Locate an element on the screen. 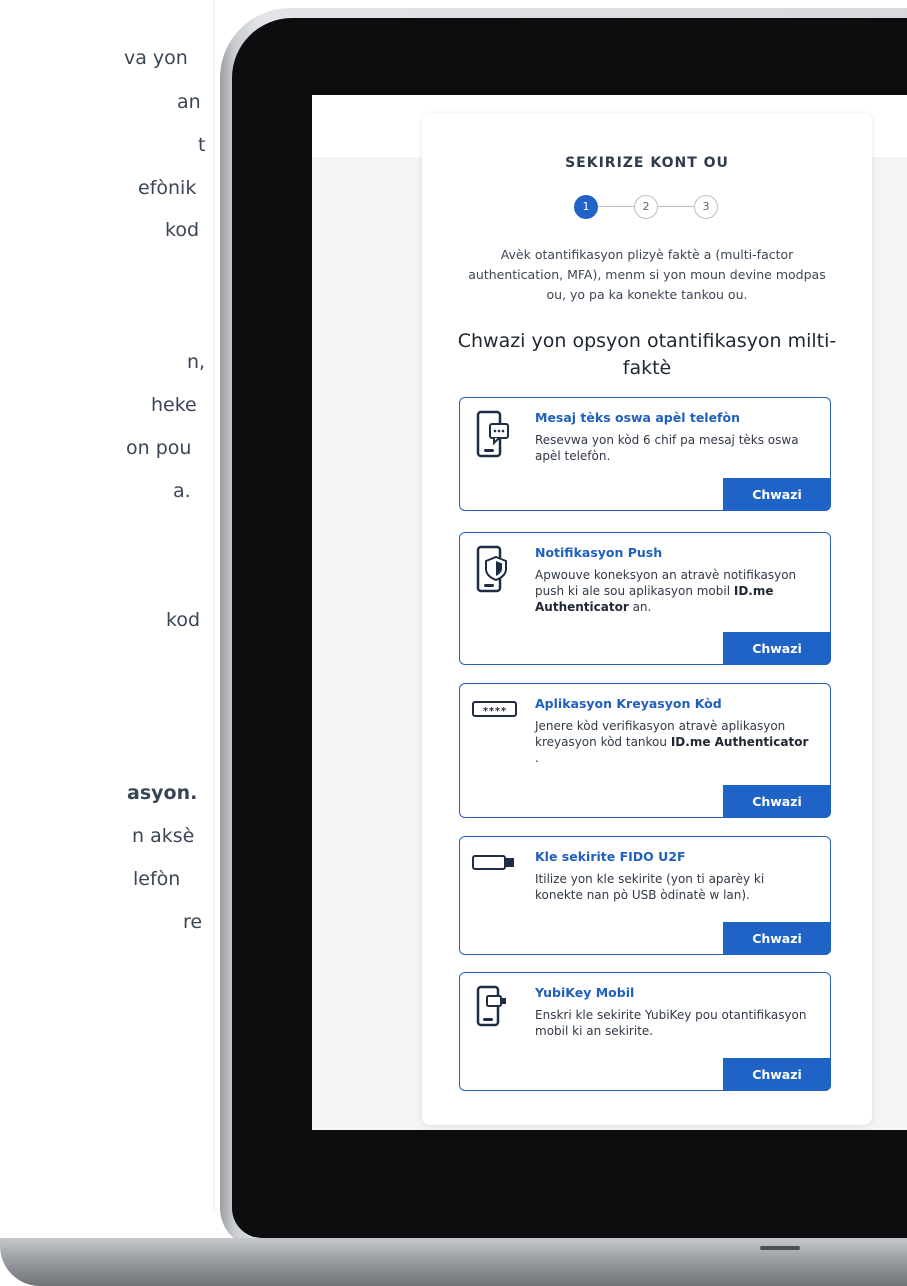  app-name: ID.me Authenticator is located at coordinates (739, 742).